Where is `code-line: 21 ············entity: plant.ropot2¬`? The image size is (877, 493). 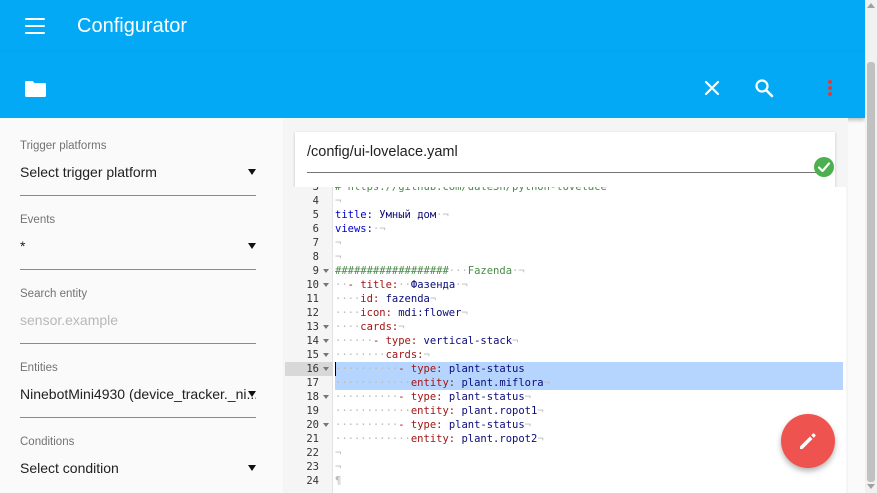 code-line: 21 ············entity: plant.ropot2¬ is located at coordinates (565, 439).